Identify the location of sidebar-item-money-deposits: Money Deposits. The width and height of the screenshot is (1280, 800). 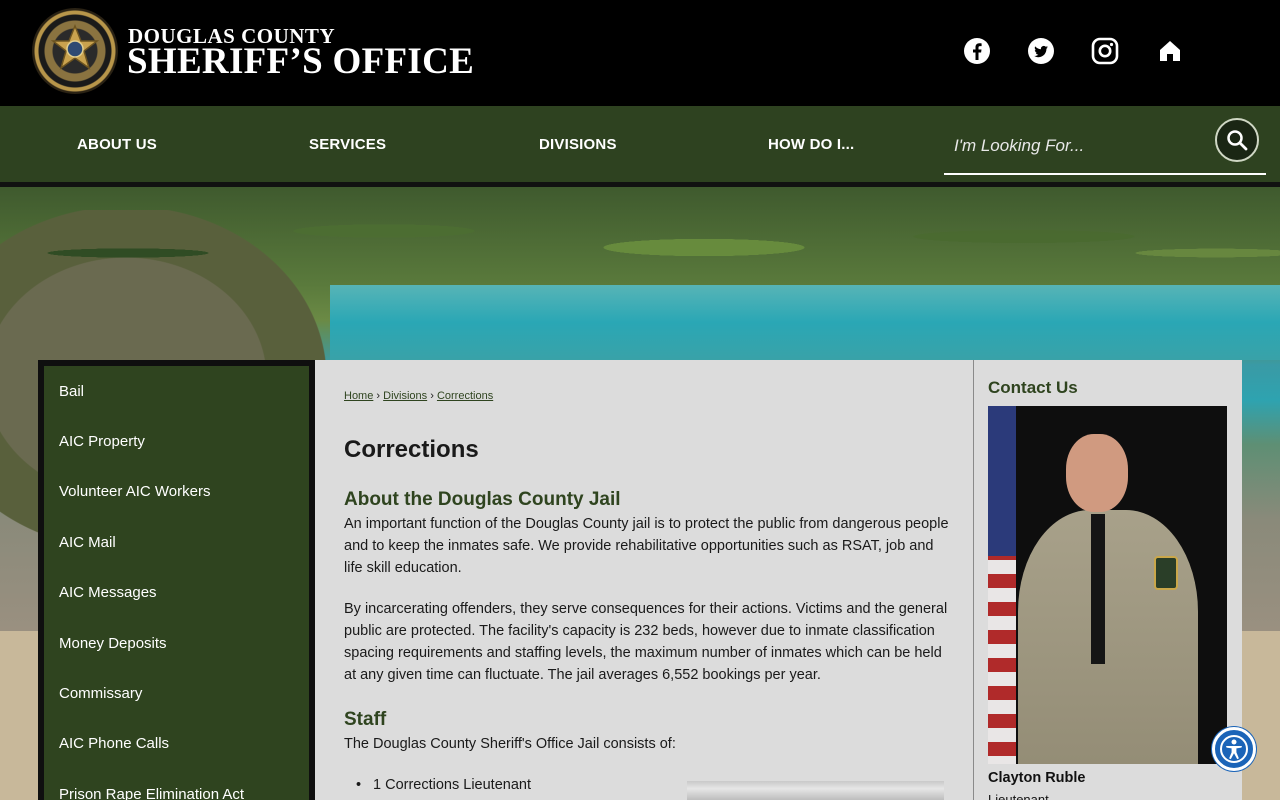
(113, 643).